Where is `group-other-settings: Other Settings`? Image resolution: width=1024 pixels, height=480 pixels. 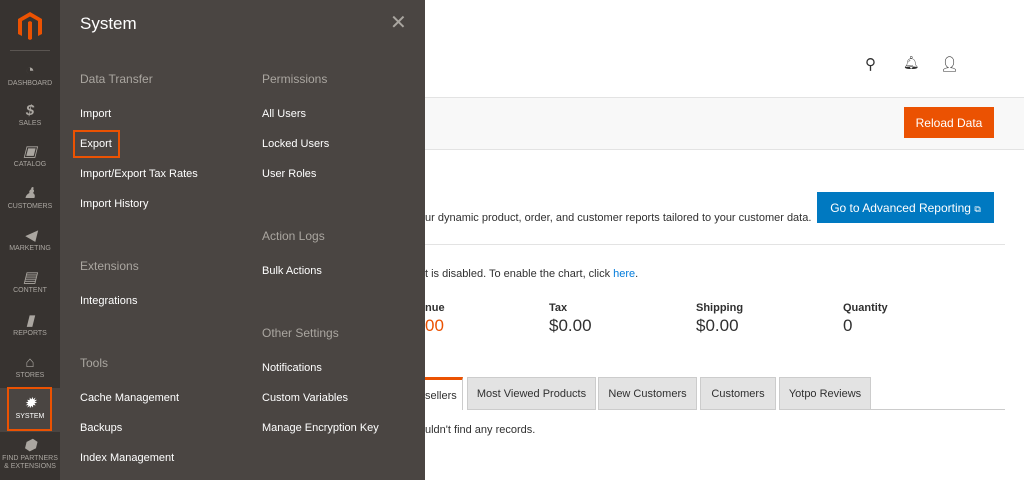
group-other-settings: Other Settings is located at coordinates (300, 333).